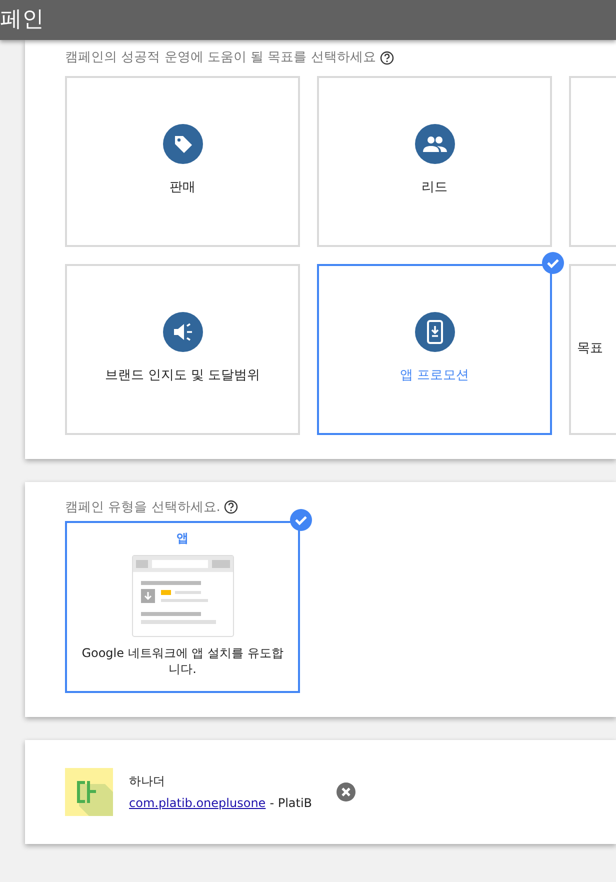 The image size is (616, 882). Describe the element at coordinates (434, 161) in the screenshot. I see `goal-tile: 리드` at that location.